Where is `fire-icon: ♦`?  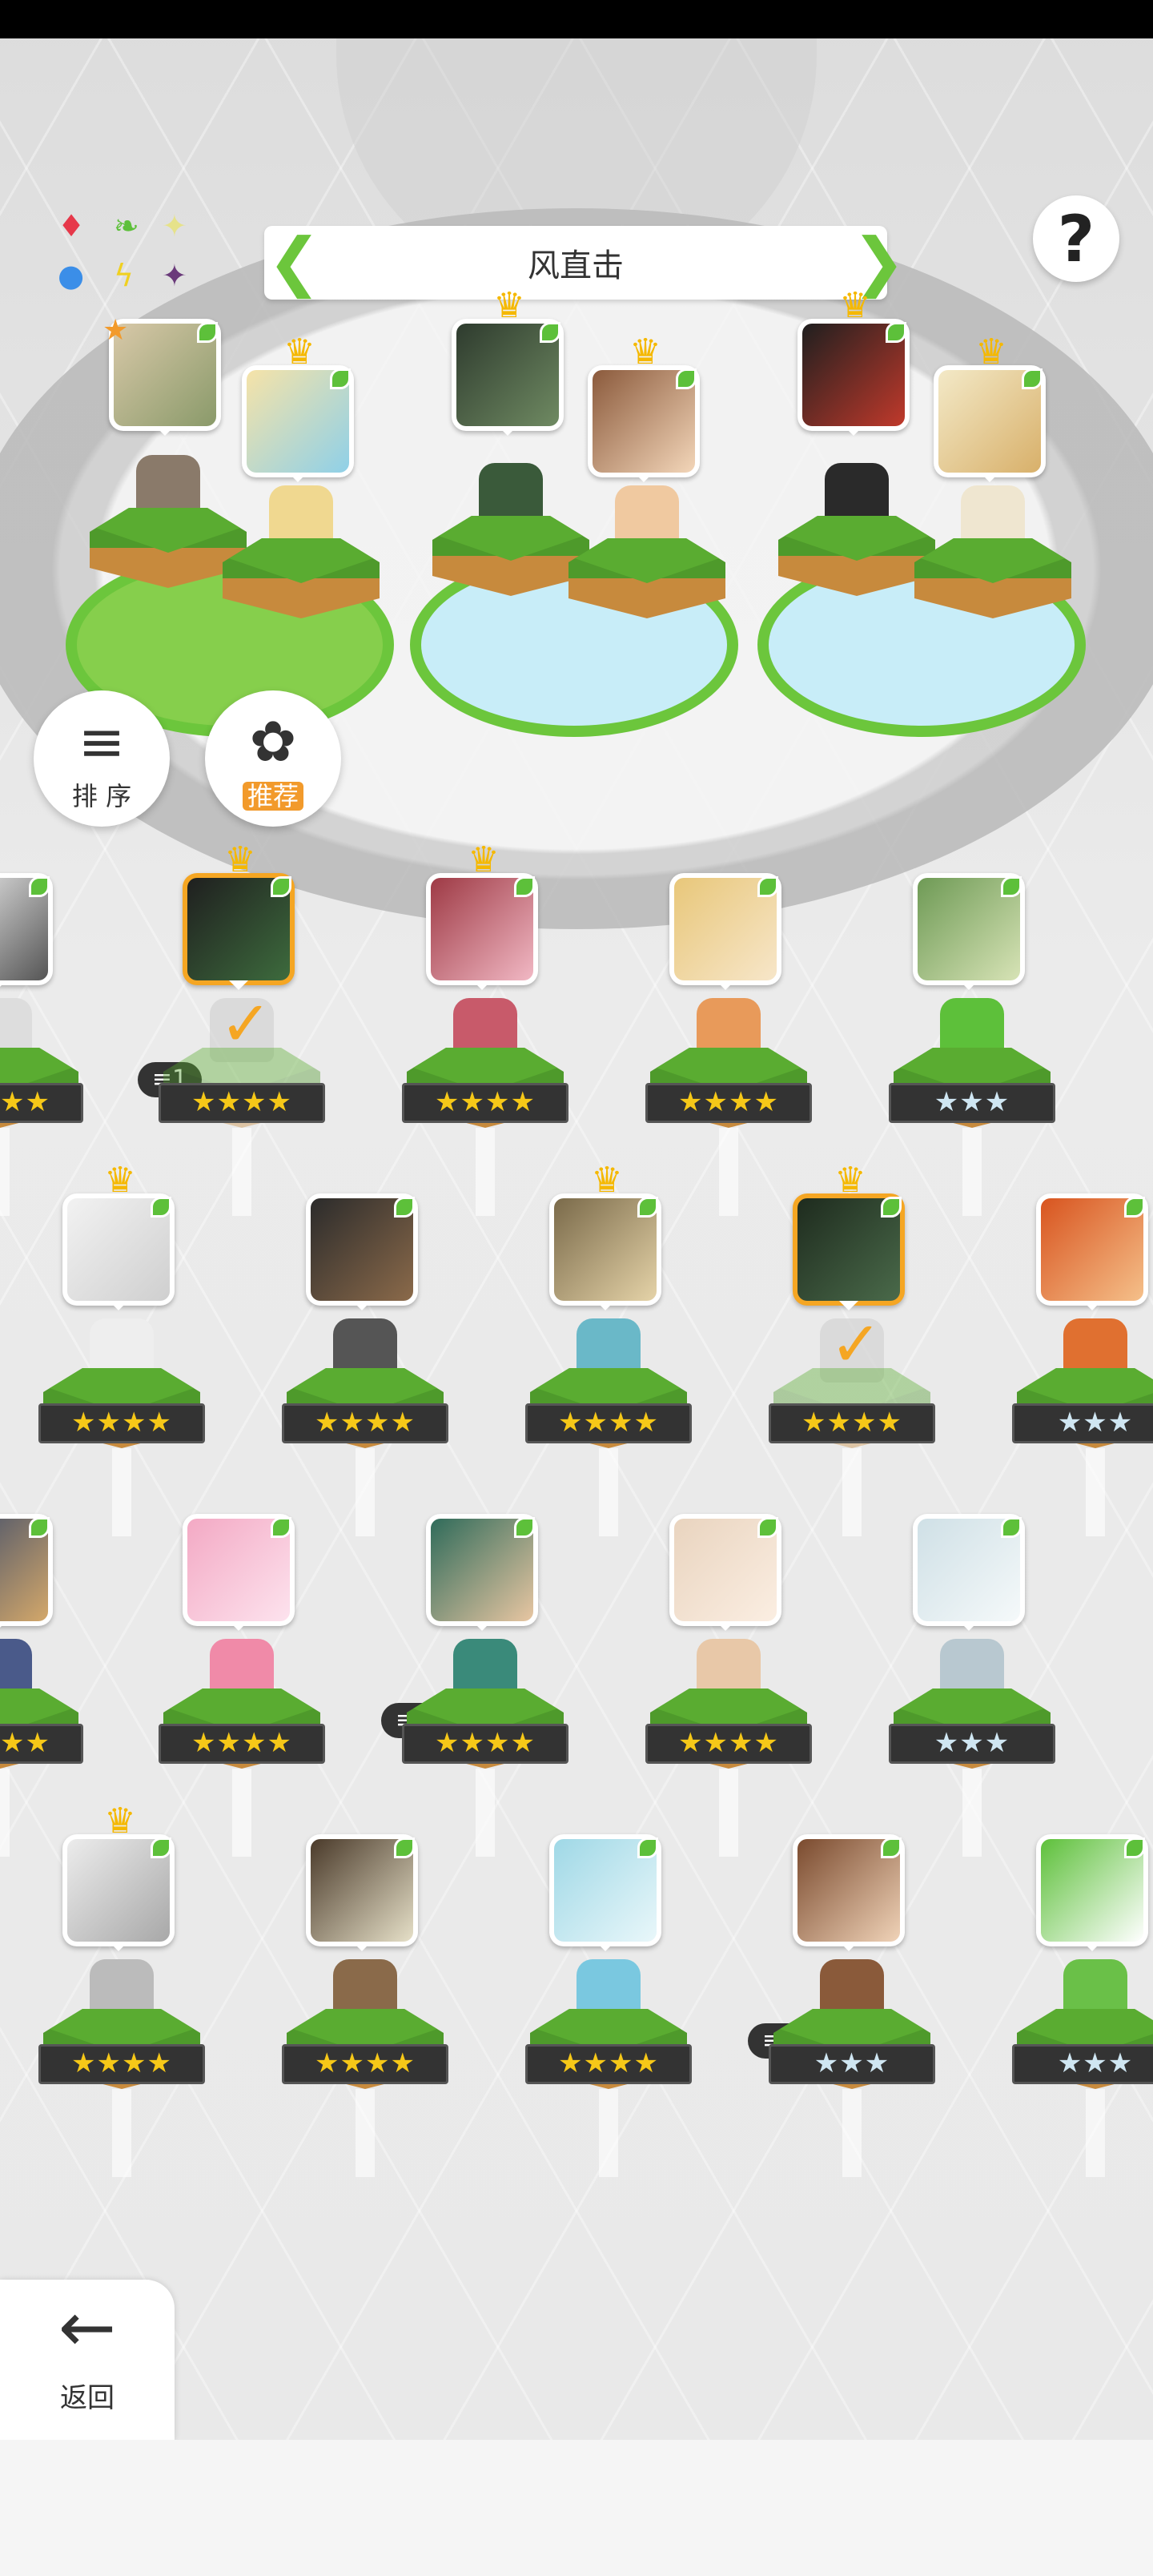 fire-icon: ♦ is located at coordinates (71, 226).